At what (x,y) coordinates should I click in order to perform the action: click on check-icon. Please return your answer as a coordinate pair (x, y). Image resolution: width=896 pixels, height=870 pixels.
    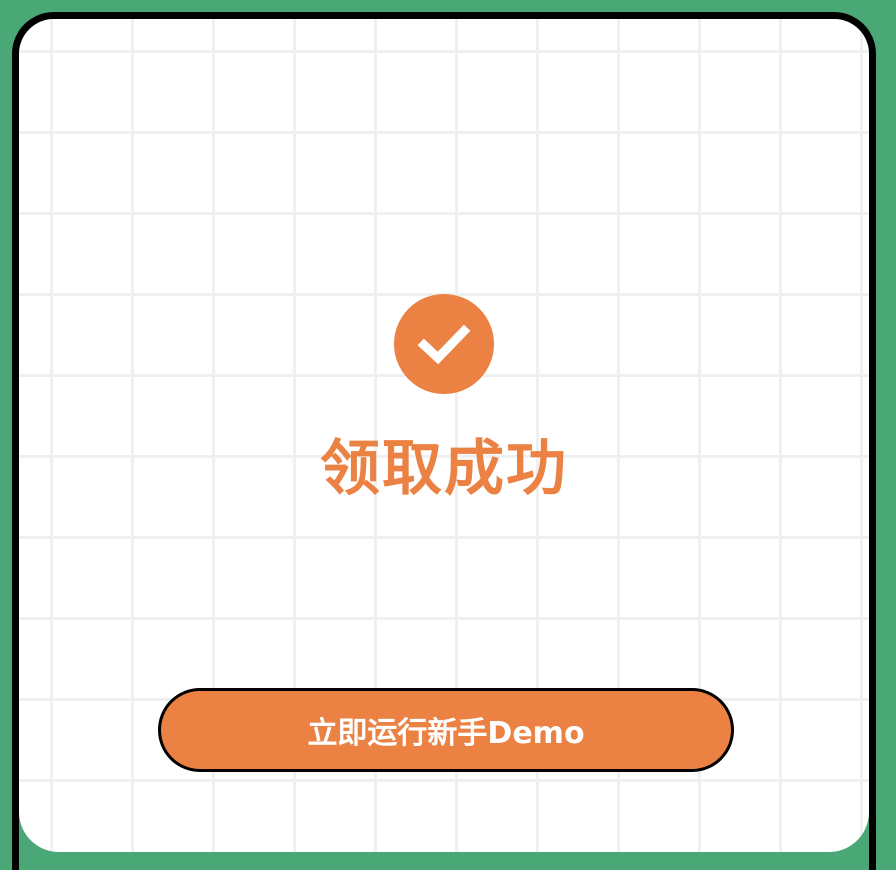
    Looking at the image, I should click on (444, 344).